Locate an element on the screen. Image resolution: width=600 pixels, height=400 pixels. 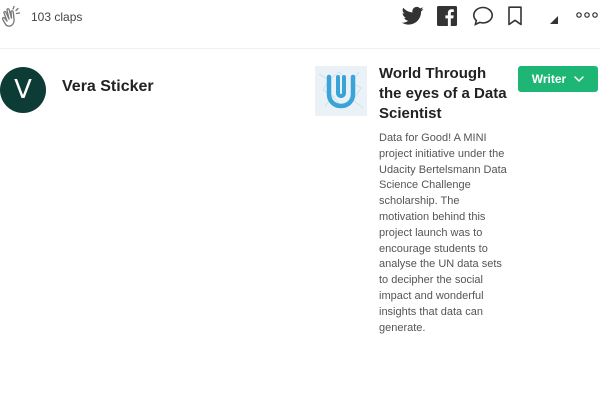
writer-button-label: Writer is located at coordinates (549, 79).